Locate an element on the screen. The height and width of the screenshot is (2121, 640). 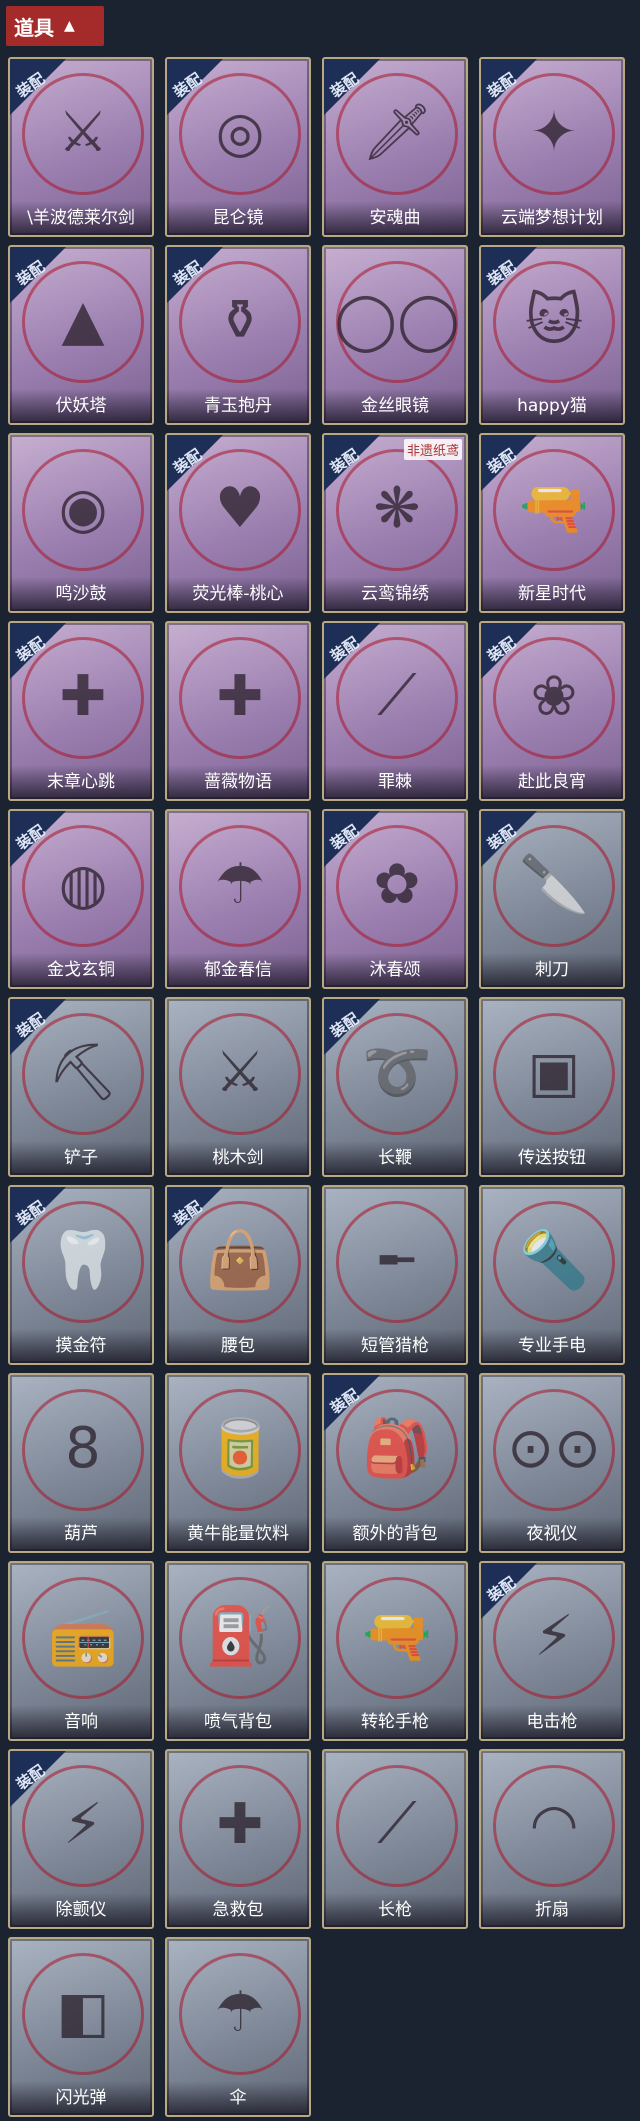
item-card: ⚔ 桃木剑 is located at coordinates (238, 1087).